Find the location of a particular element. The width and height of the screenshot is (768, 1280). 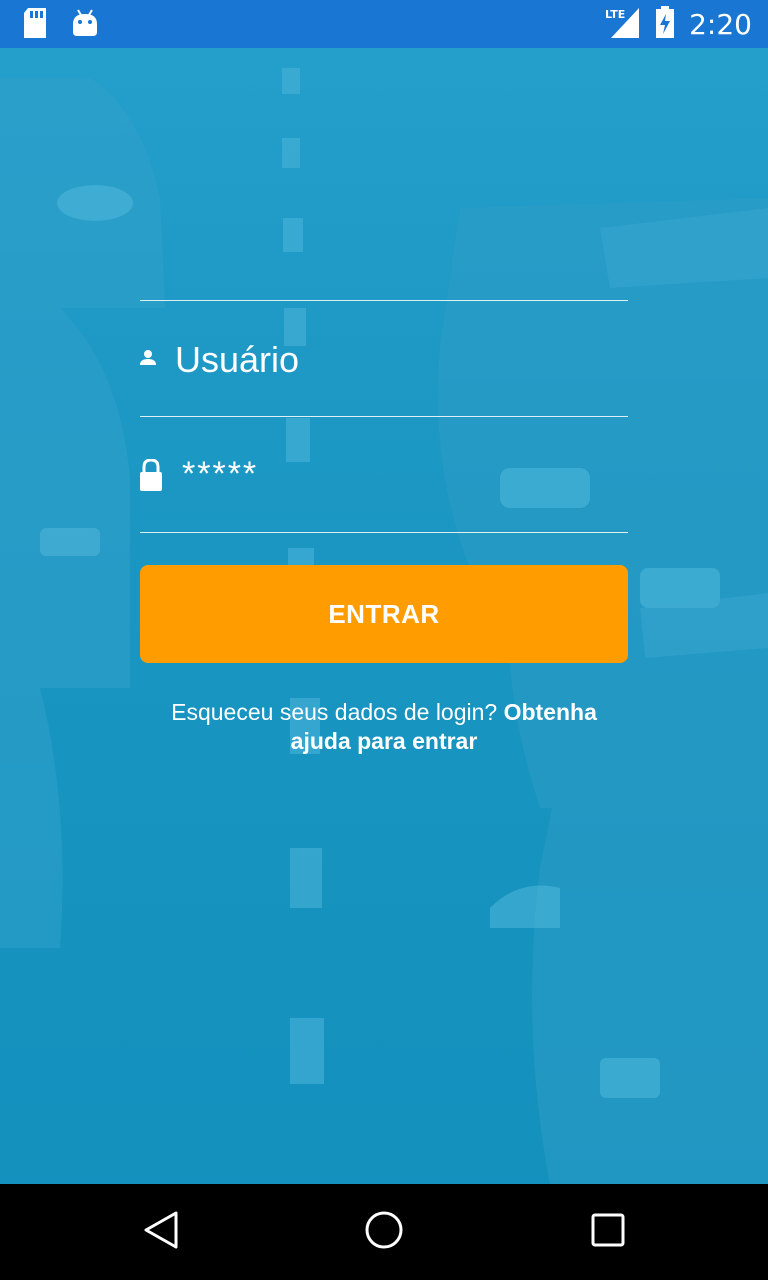

battery-icon is located at coordinates (665, 24).